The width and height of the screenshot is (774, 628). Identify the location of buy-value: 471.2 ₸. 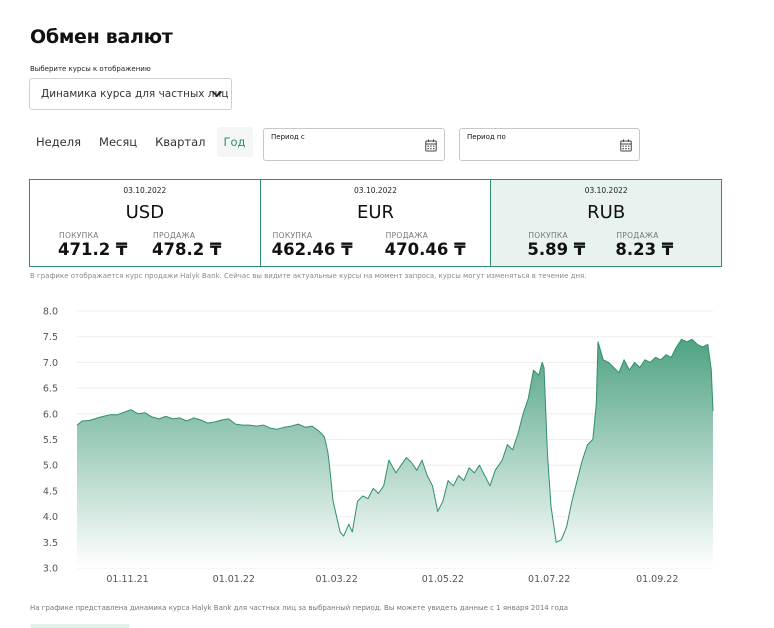
(93, 249).